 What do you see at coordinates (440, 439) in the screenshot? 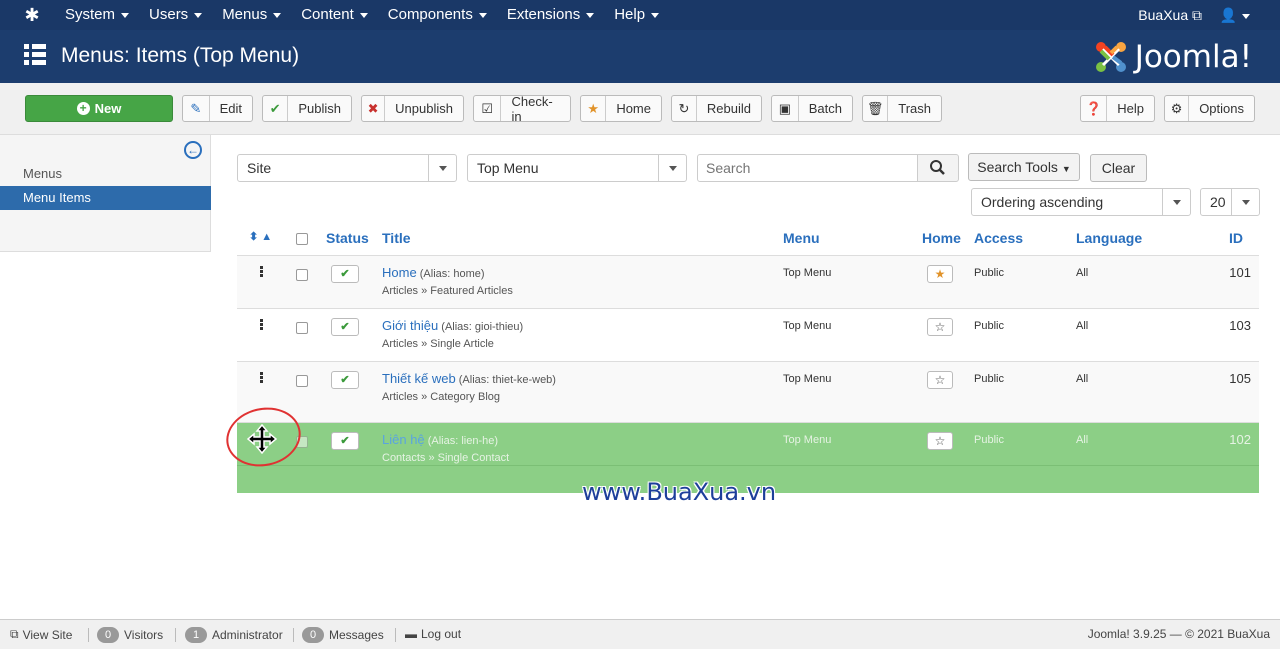
I see `item-title-cell: Liên hệ (Alias: lien-he)` at bounding box center [440, 439].